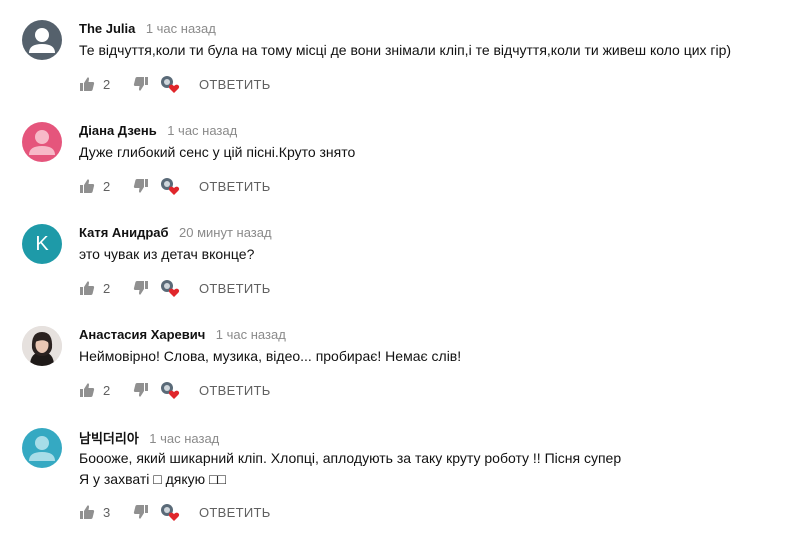 The width and height of the screenshot is (809, 533). I want to click on author-name: Катя Анидраб, so click(124, 232).